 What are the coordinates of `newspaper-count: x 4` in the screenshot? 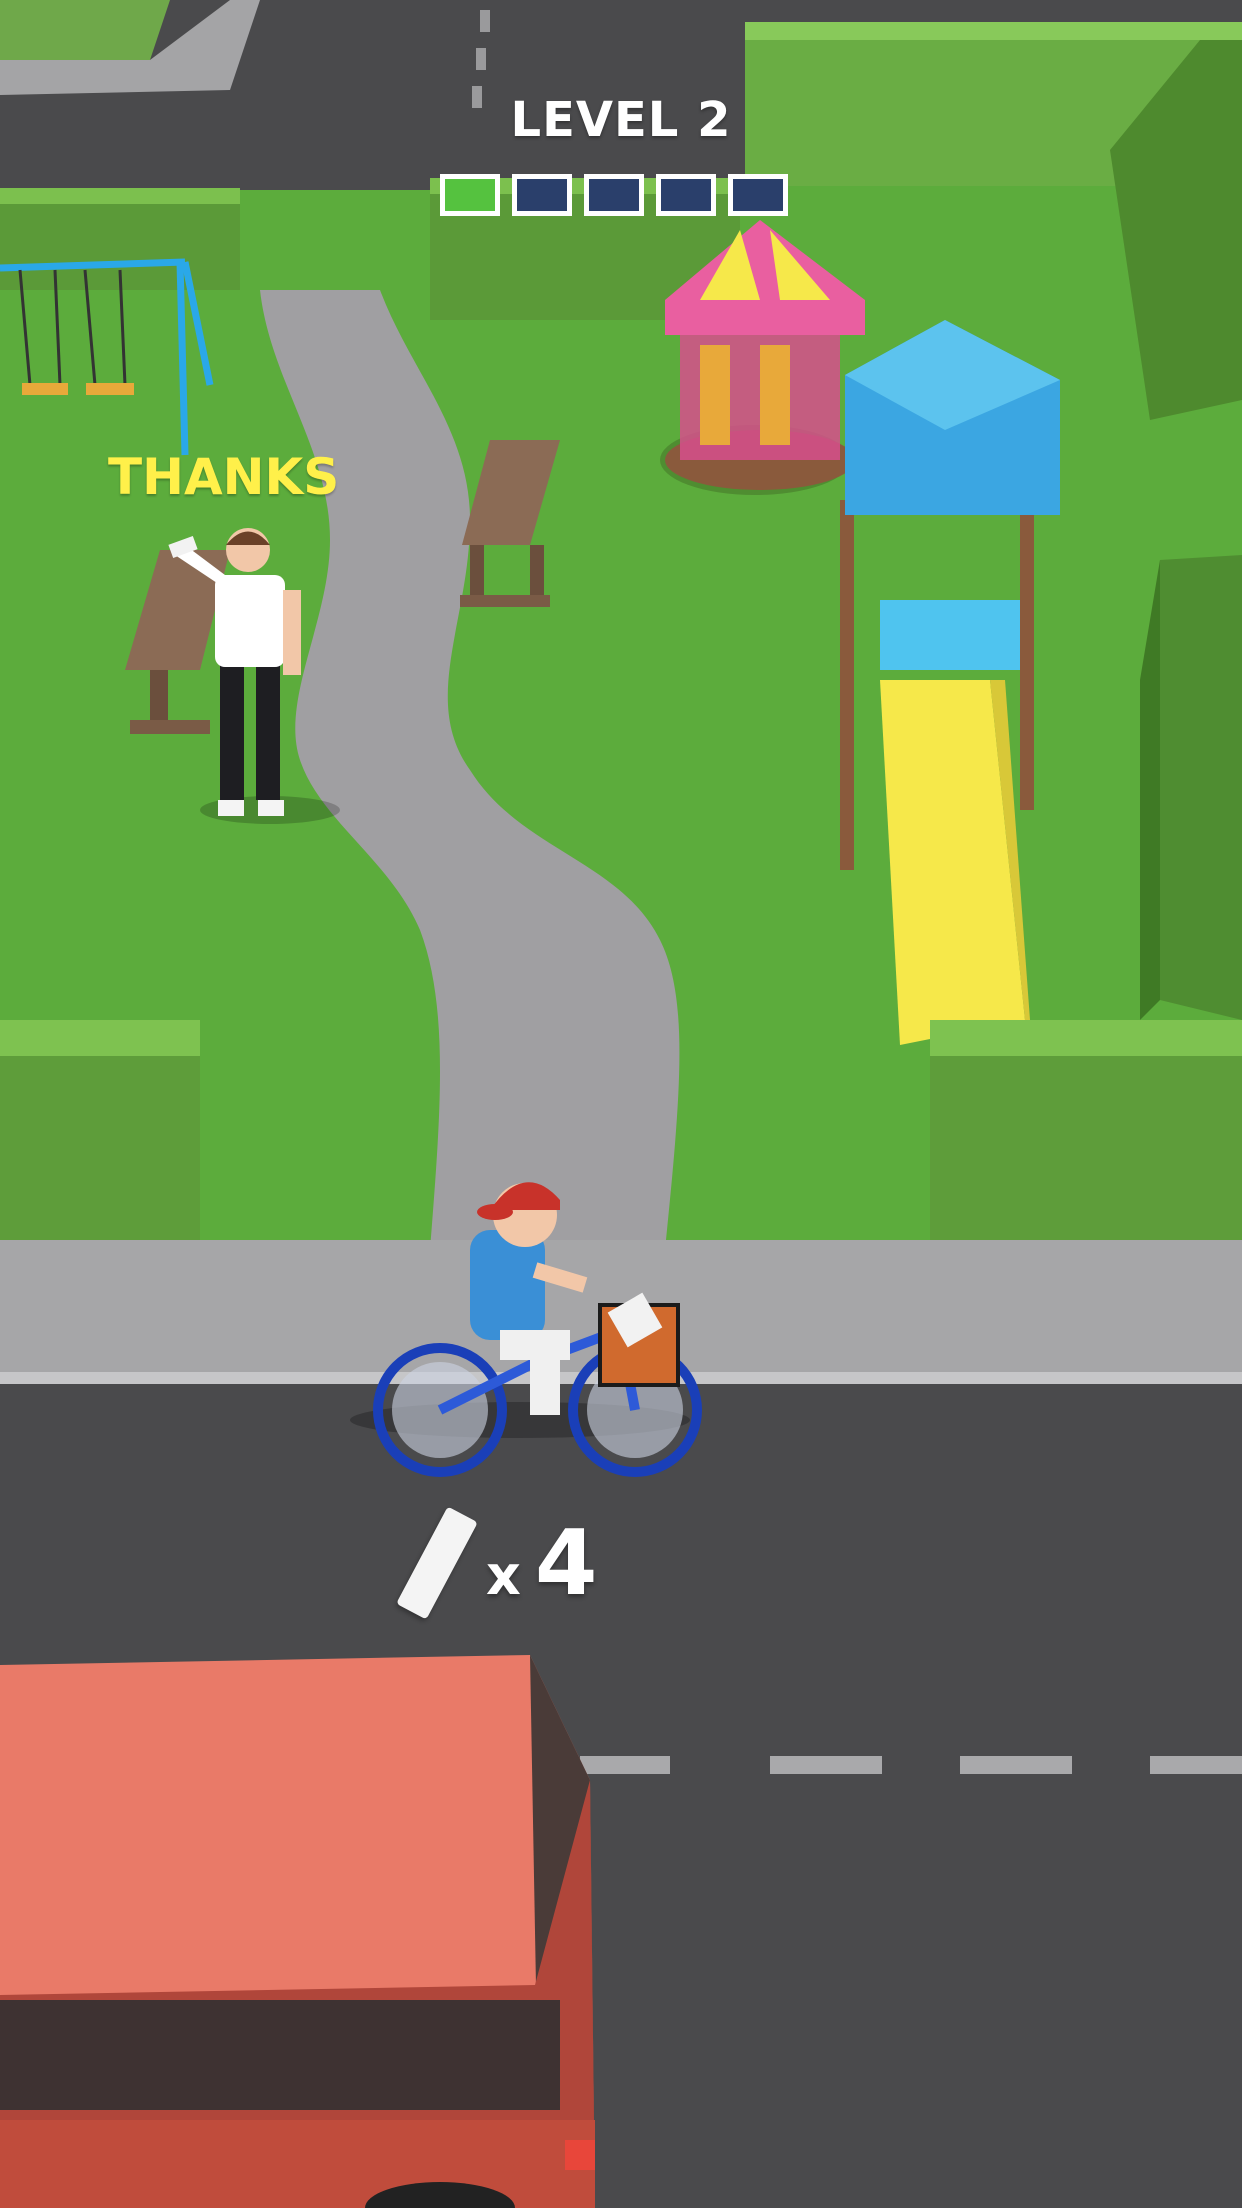 It's located at (497, 1563).